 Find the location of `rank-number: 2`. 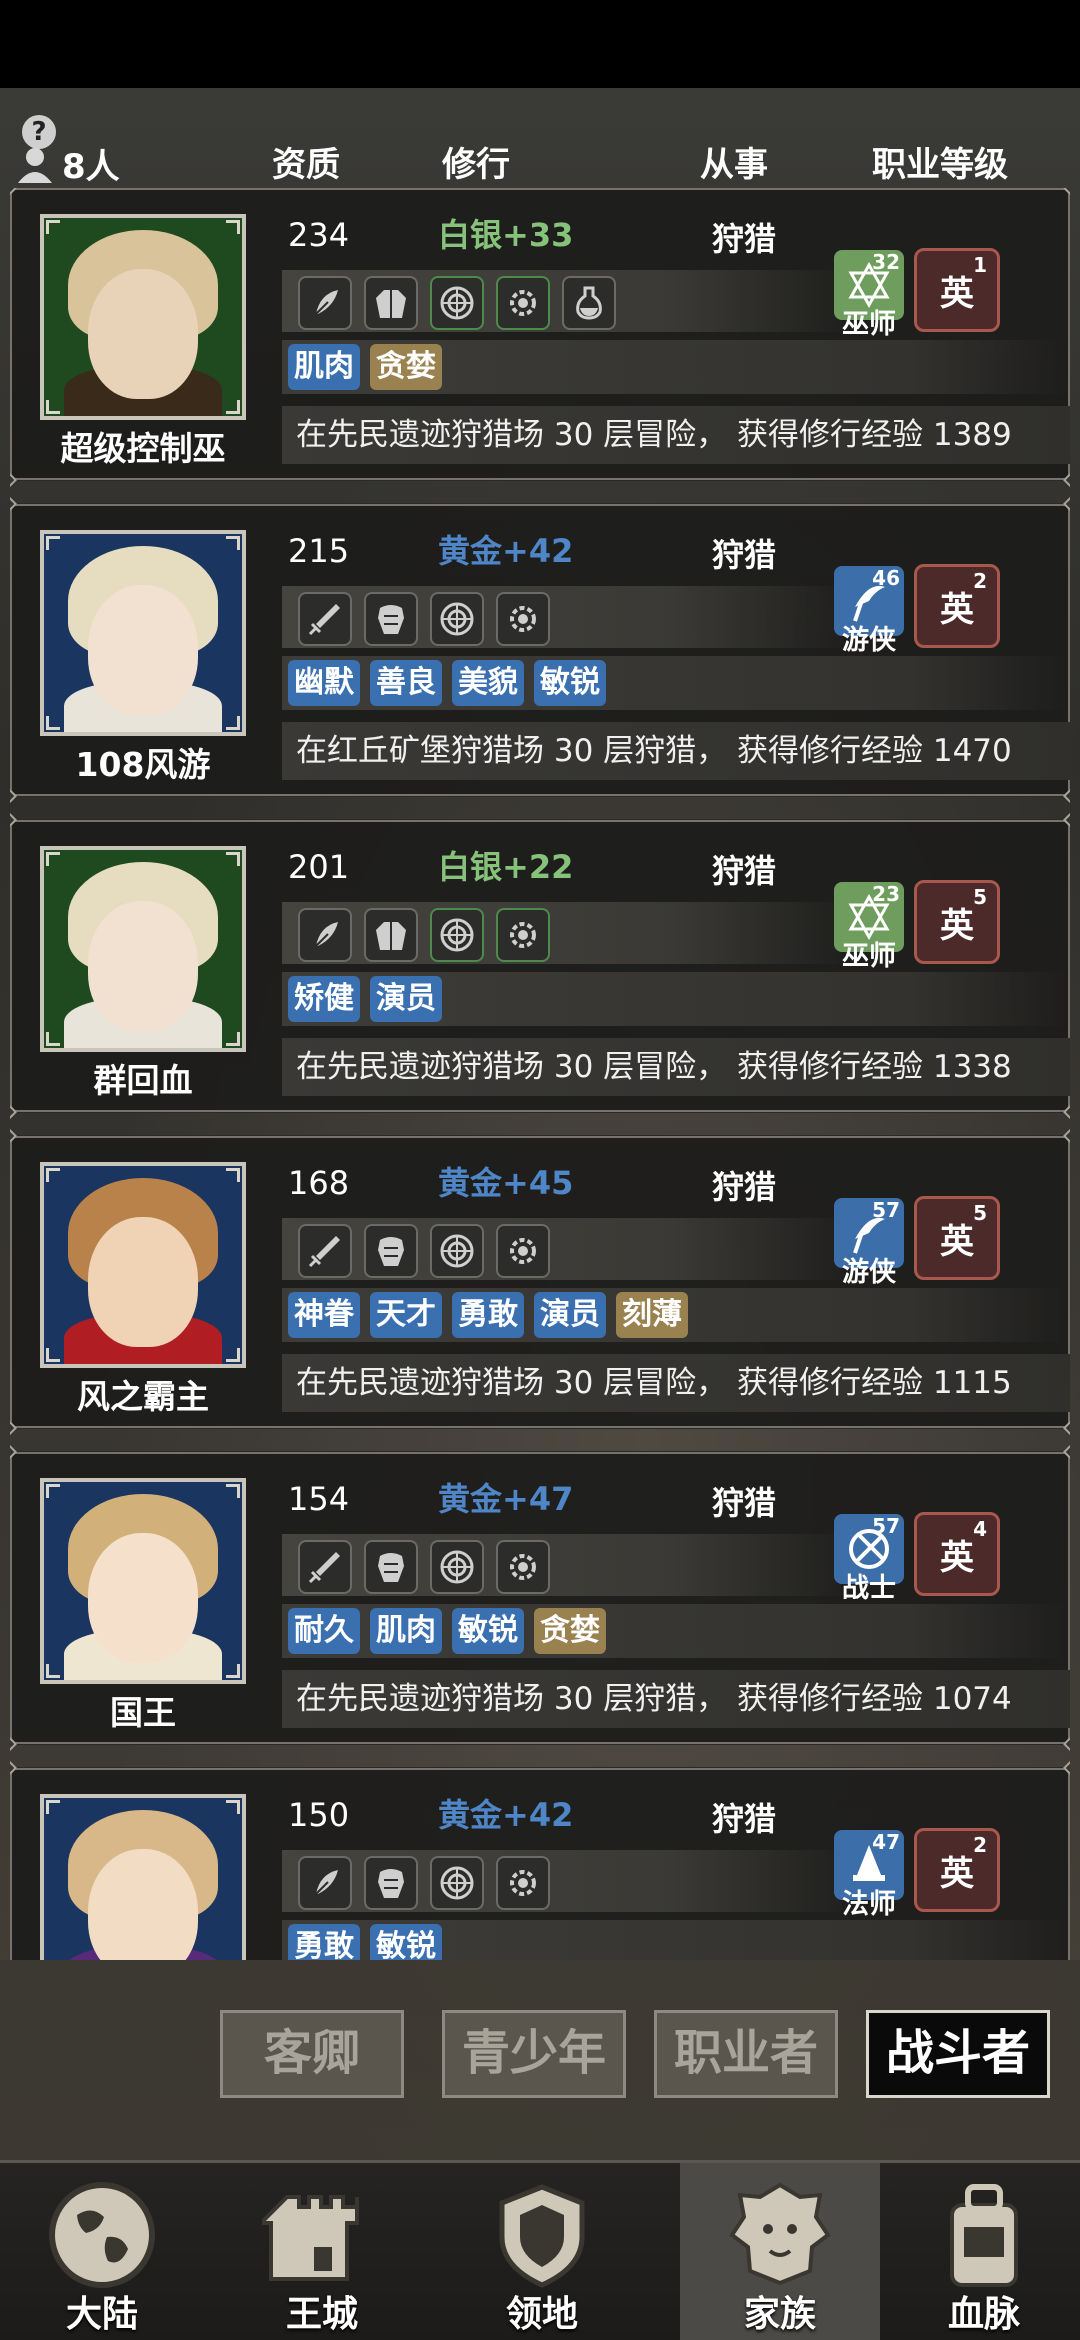

rank-number: 2 is located at coordinates (980, 581).